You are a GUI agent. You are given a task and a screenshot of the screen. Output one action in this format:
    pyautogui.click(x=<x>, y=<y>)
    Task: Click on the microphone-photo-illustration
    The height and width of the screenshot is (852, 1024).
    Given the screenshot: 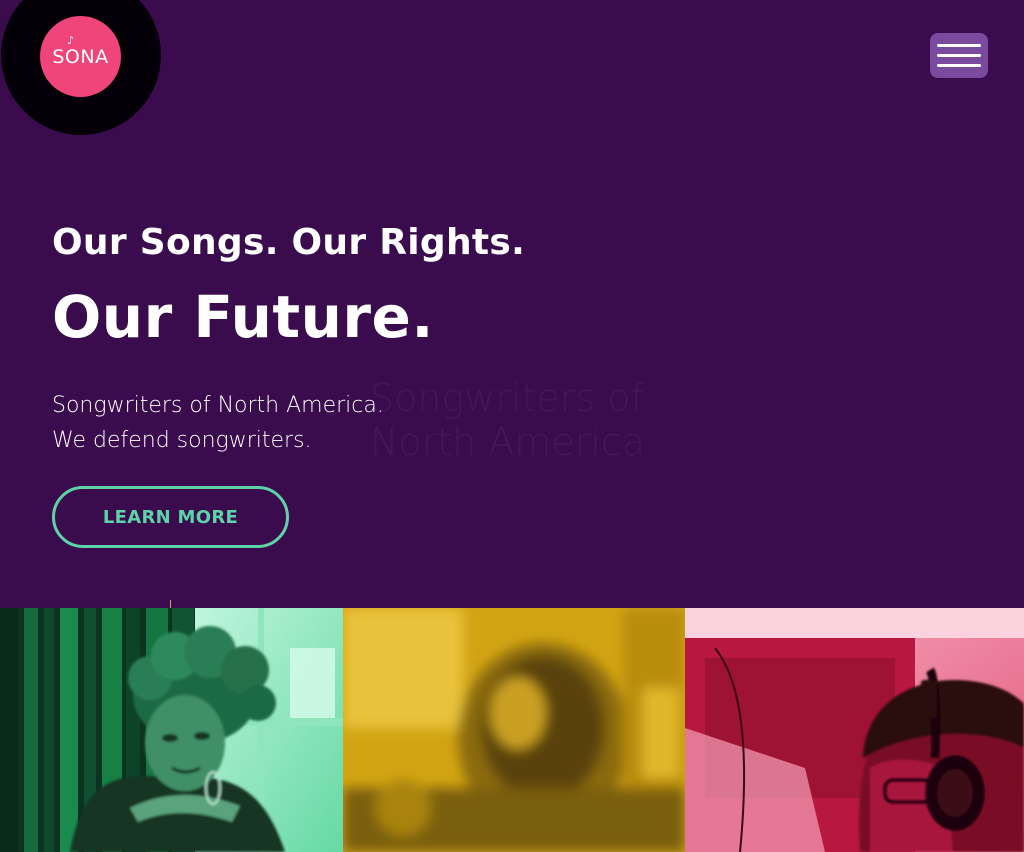 What is the action you would take?
    pyautogui.click(x=514, y=730)
    